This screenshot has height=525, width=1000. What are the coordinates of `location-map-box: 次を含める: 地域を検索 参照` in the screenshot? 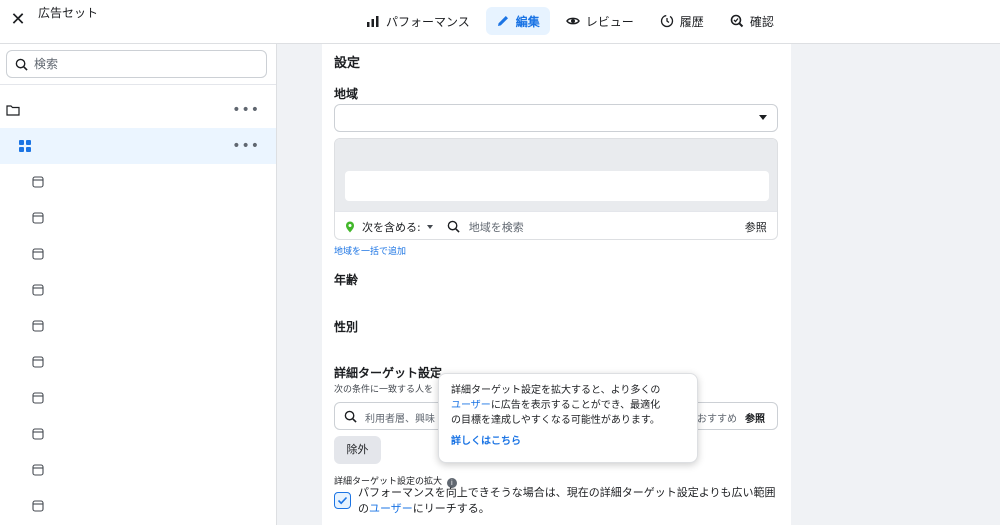 It's located at (556, 189).